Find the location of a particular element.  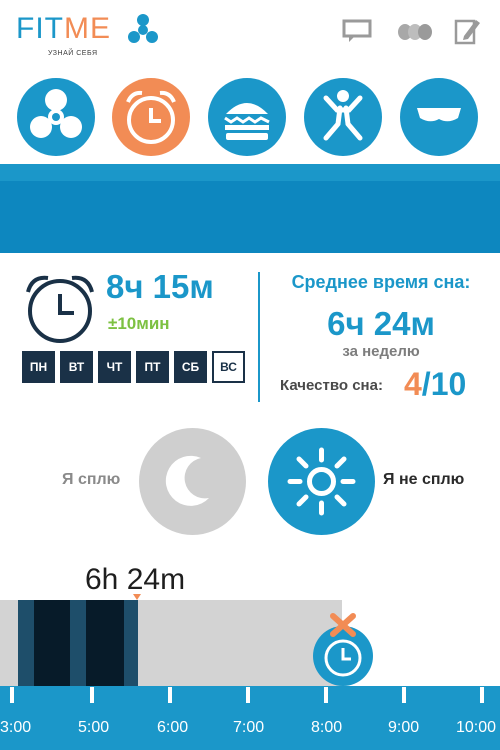

edit-icon is located at coordinates (468, 31).